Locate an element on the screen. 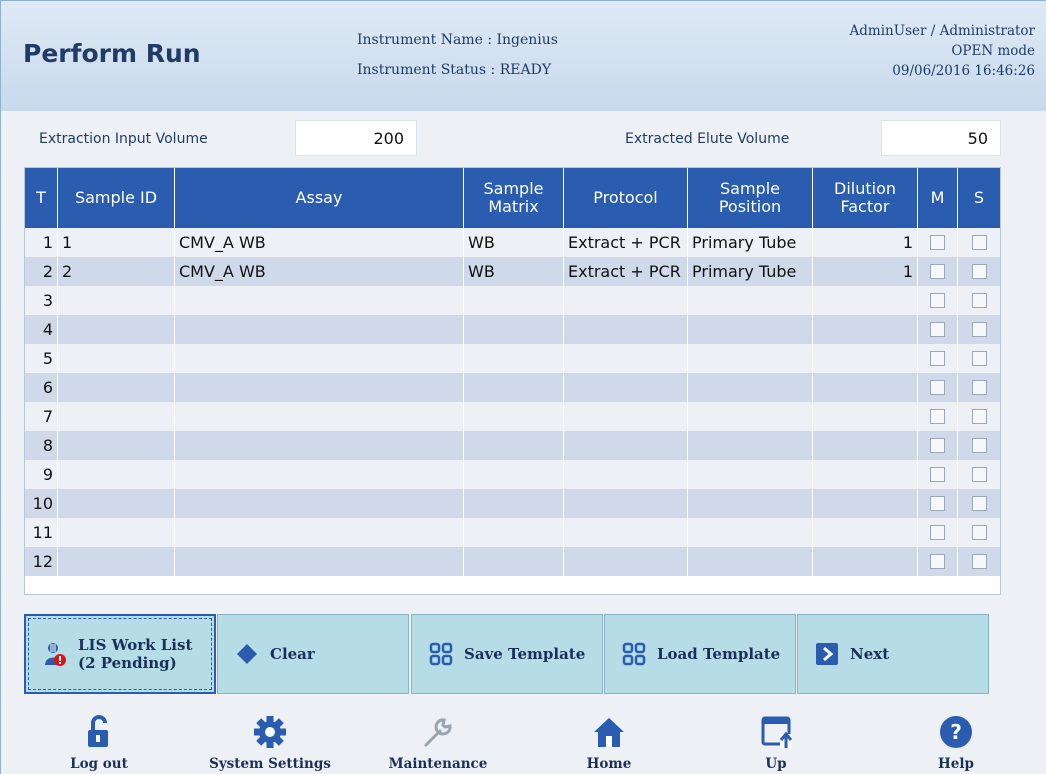 This screenshot has height=774, width=1046. cell-t: 4 is located at coordinates (41, 329).